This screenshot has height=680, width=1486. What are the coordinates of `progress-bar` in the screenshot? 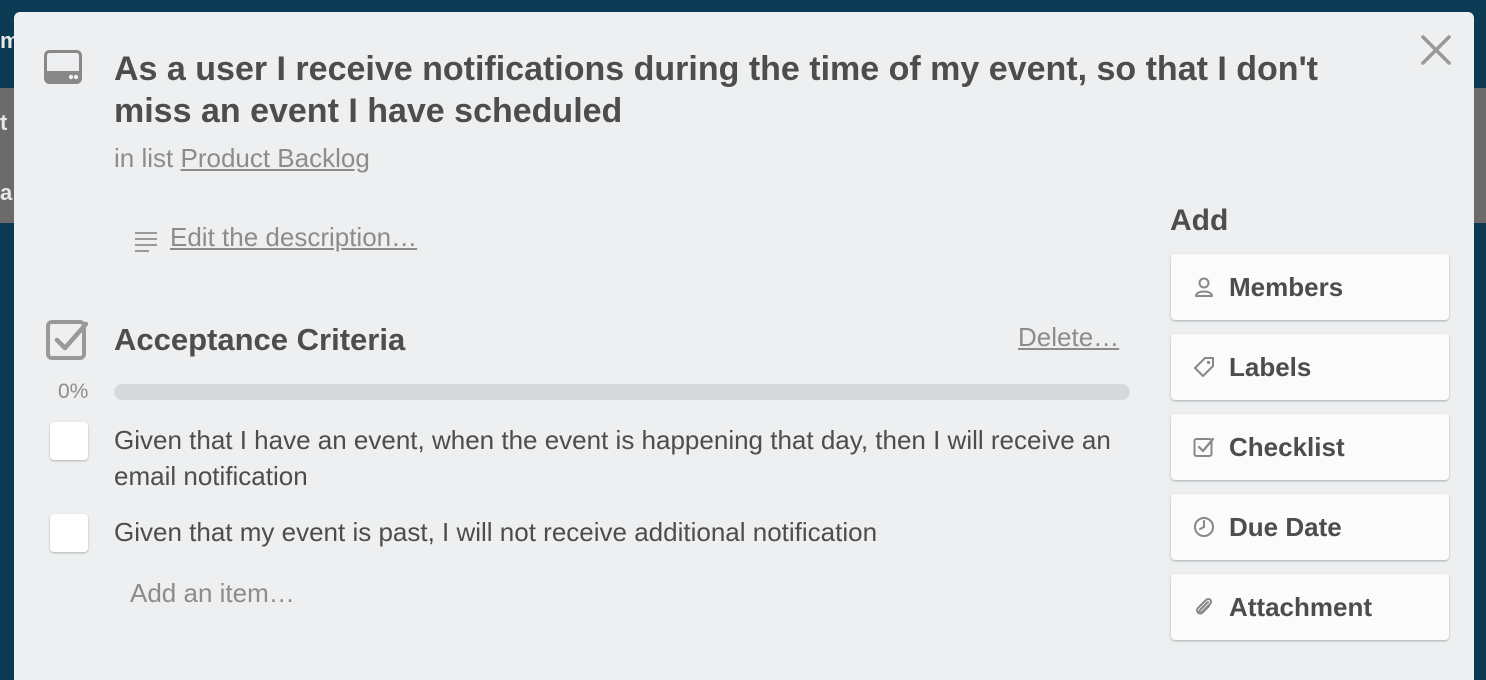 It's located at (622, 392).